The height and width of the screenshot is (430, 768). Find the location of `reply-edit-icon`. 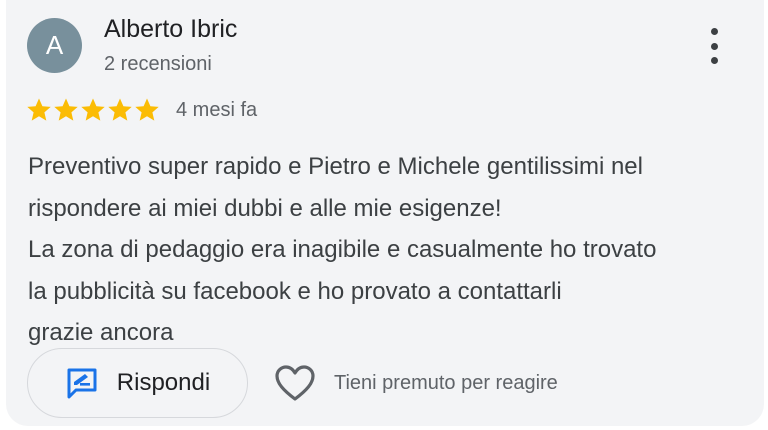

reply-edit-icon is located at coordinates (82, 383).